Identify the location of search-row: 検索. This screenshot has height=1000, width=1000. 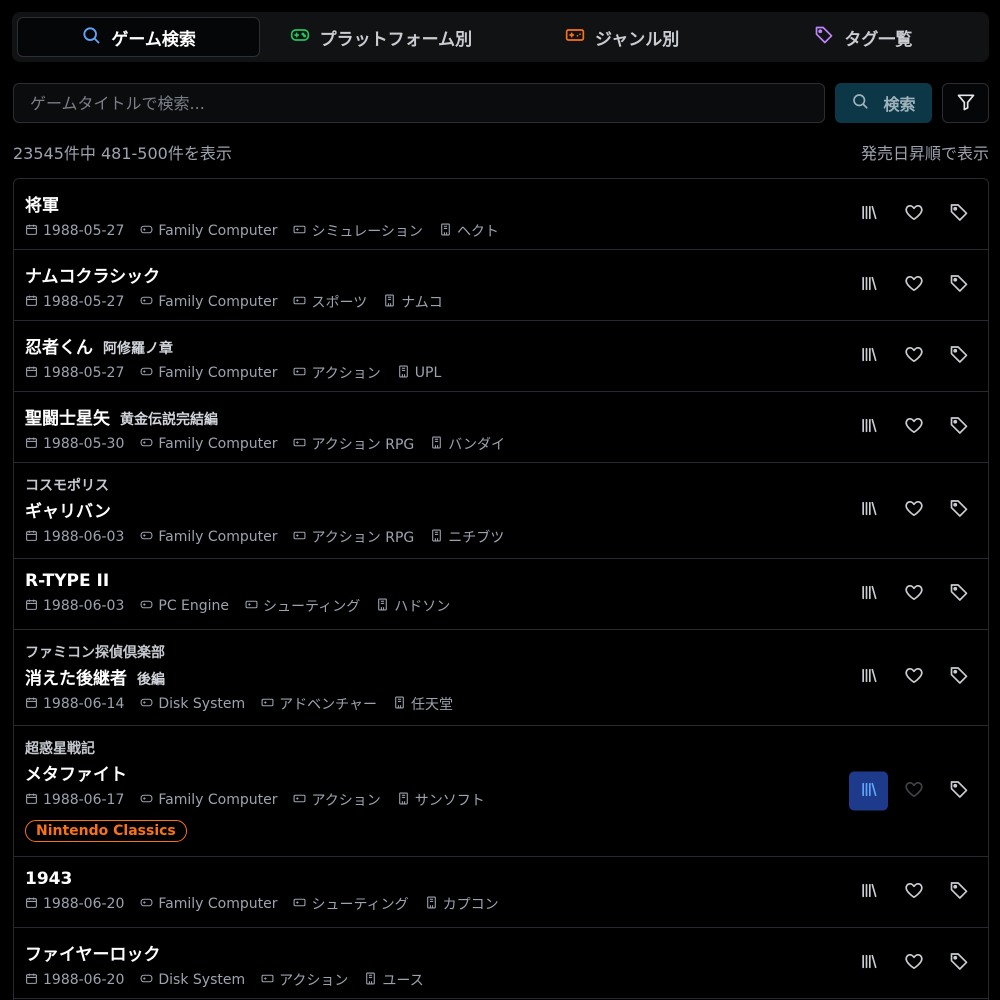
(501, 103).